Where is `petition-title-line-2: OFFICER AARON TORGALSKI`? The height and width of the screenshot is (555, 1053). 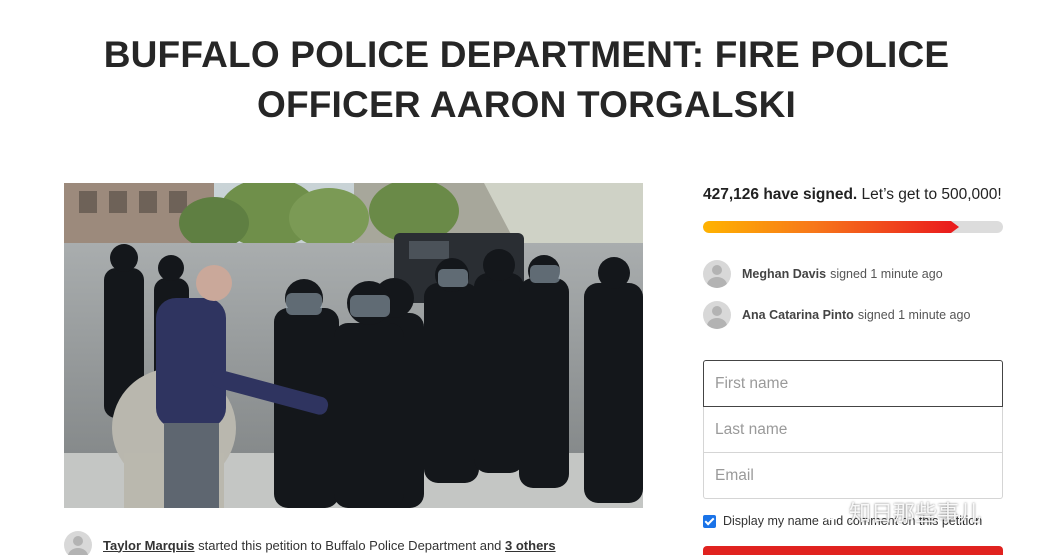
petition-title-line-2: OFFICER AARON TORGALSKI is located at coordinates (526, 104).